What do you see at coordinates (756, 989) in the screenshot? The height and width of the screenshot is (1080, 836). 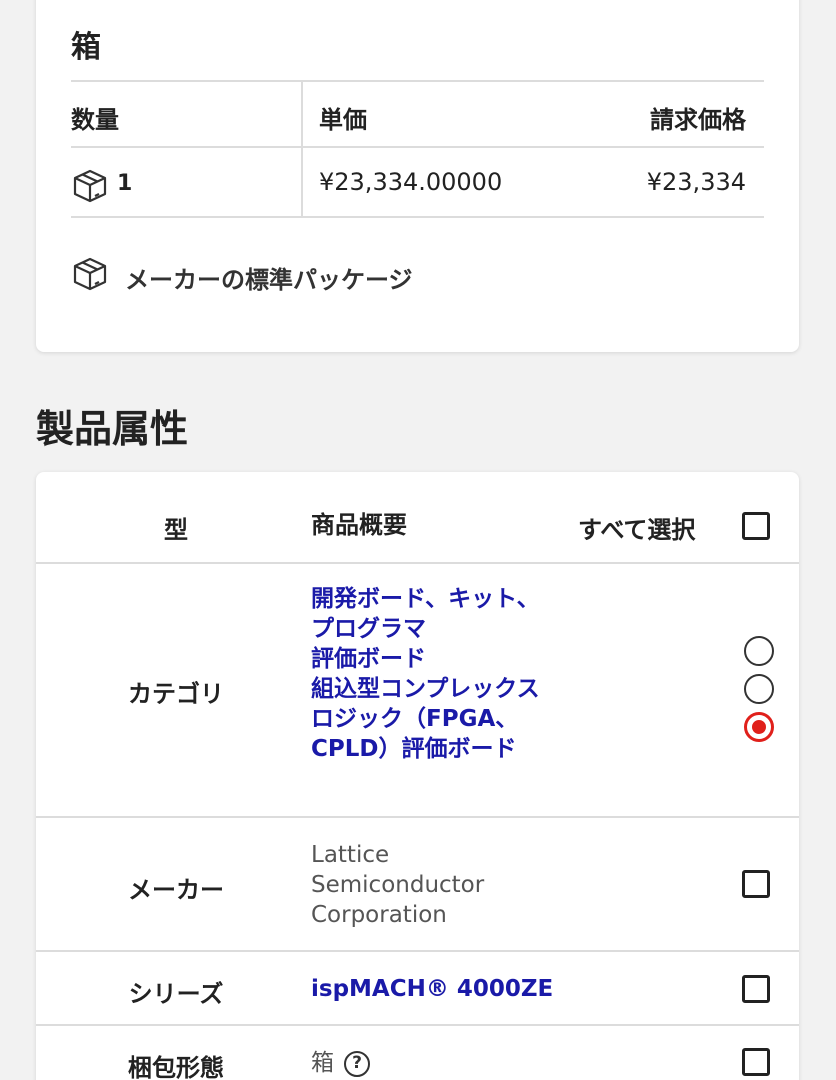 I see `series-checkbox` at bounding box center [756, 989].